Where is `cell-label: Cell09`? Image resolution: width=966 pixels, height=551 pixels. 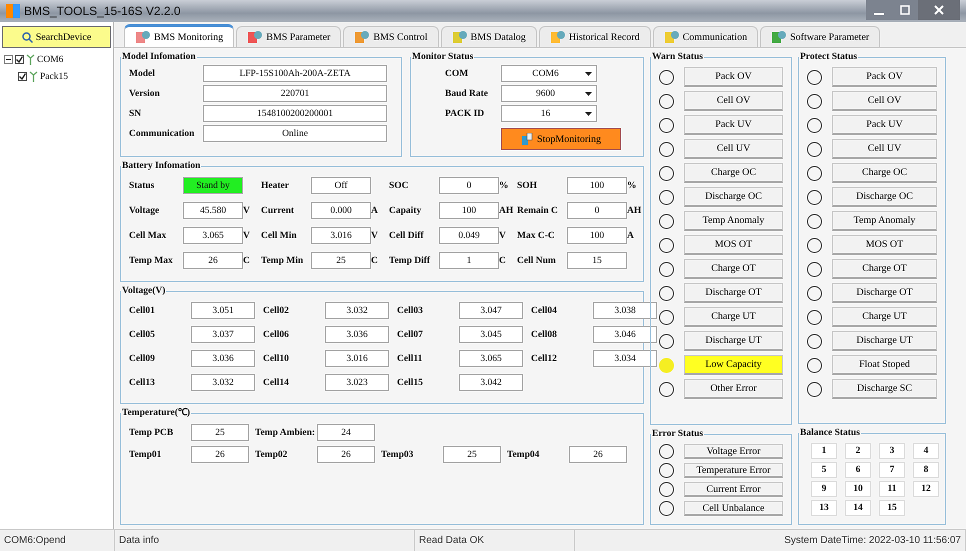 cell-label: Cell09 is located at coordinates (142, 359).